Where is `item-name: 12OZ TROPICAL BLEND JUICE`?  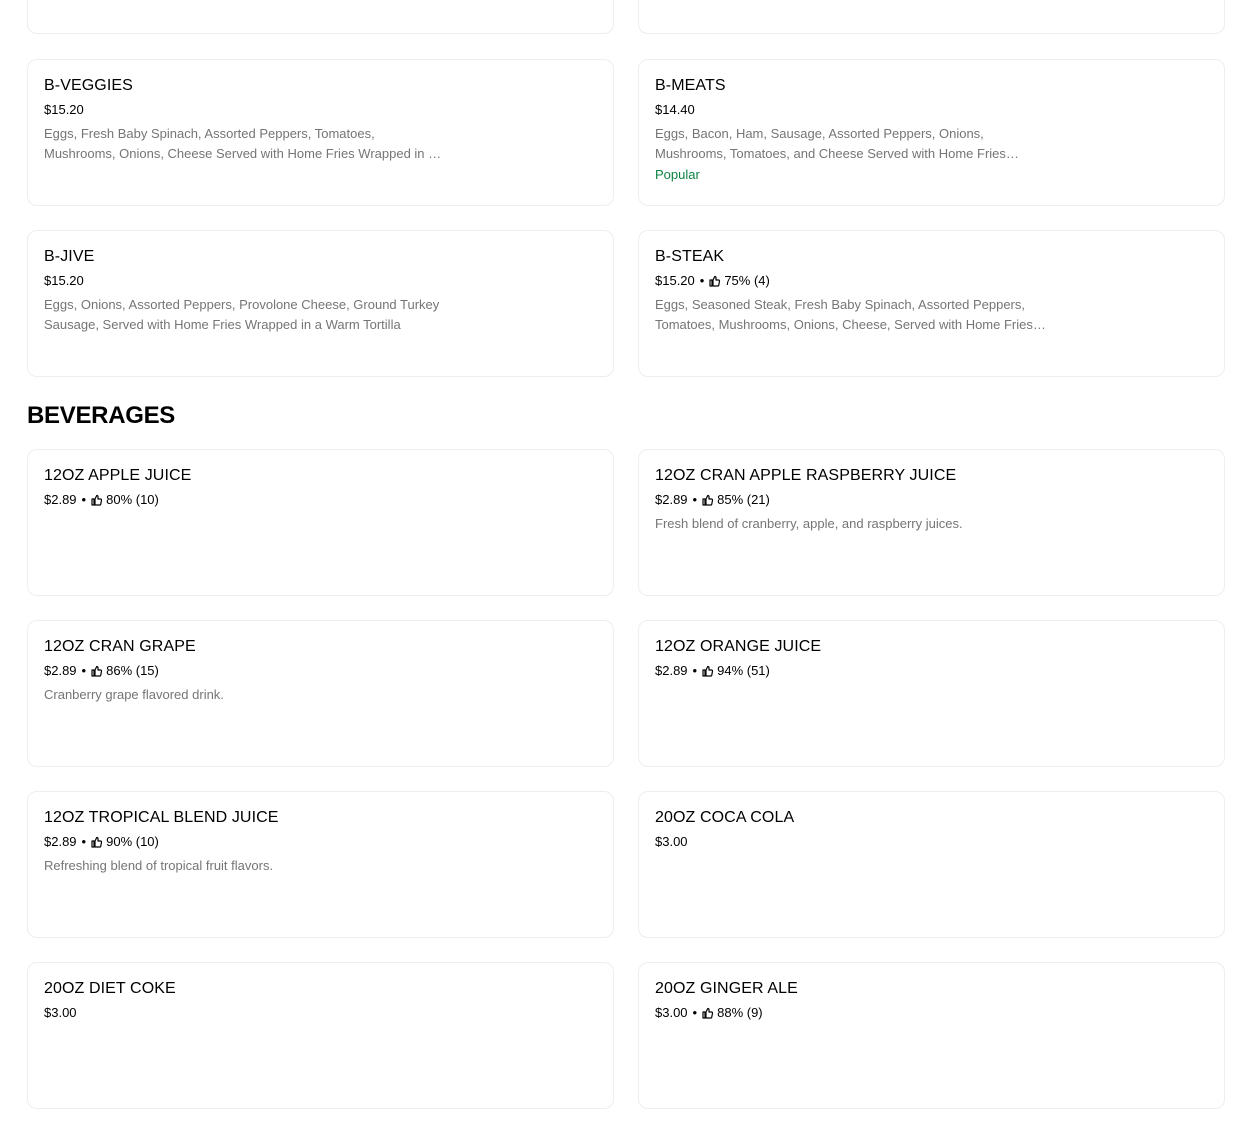 item-name: 12OZ TROPICAL BLEND JUICE is located at coordinates (161, 817).